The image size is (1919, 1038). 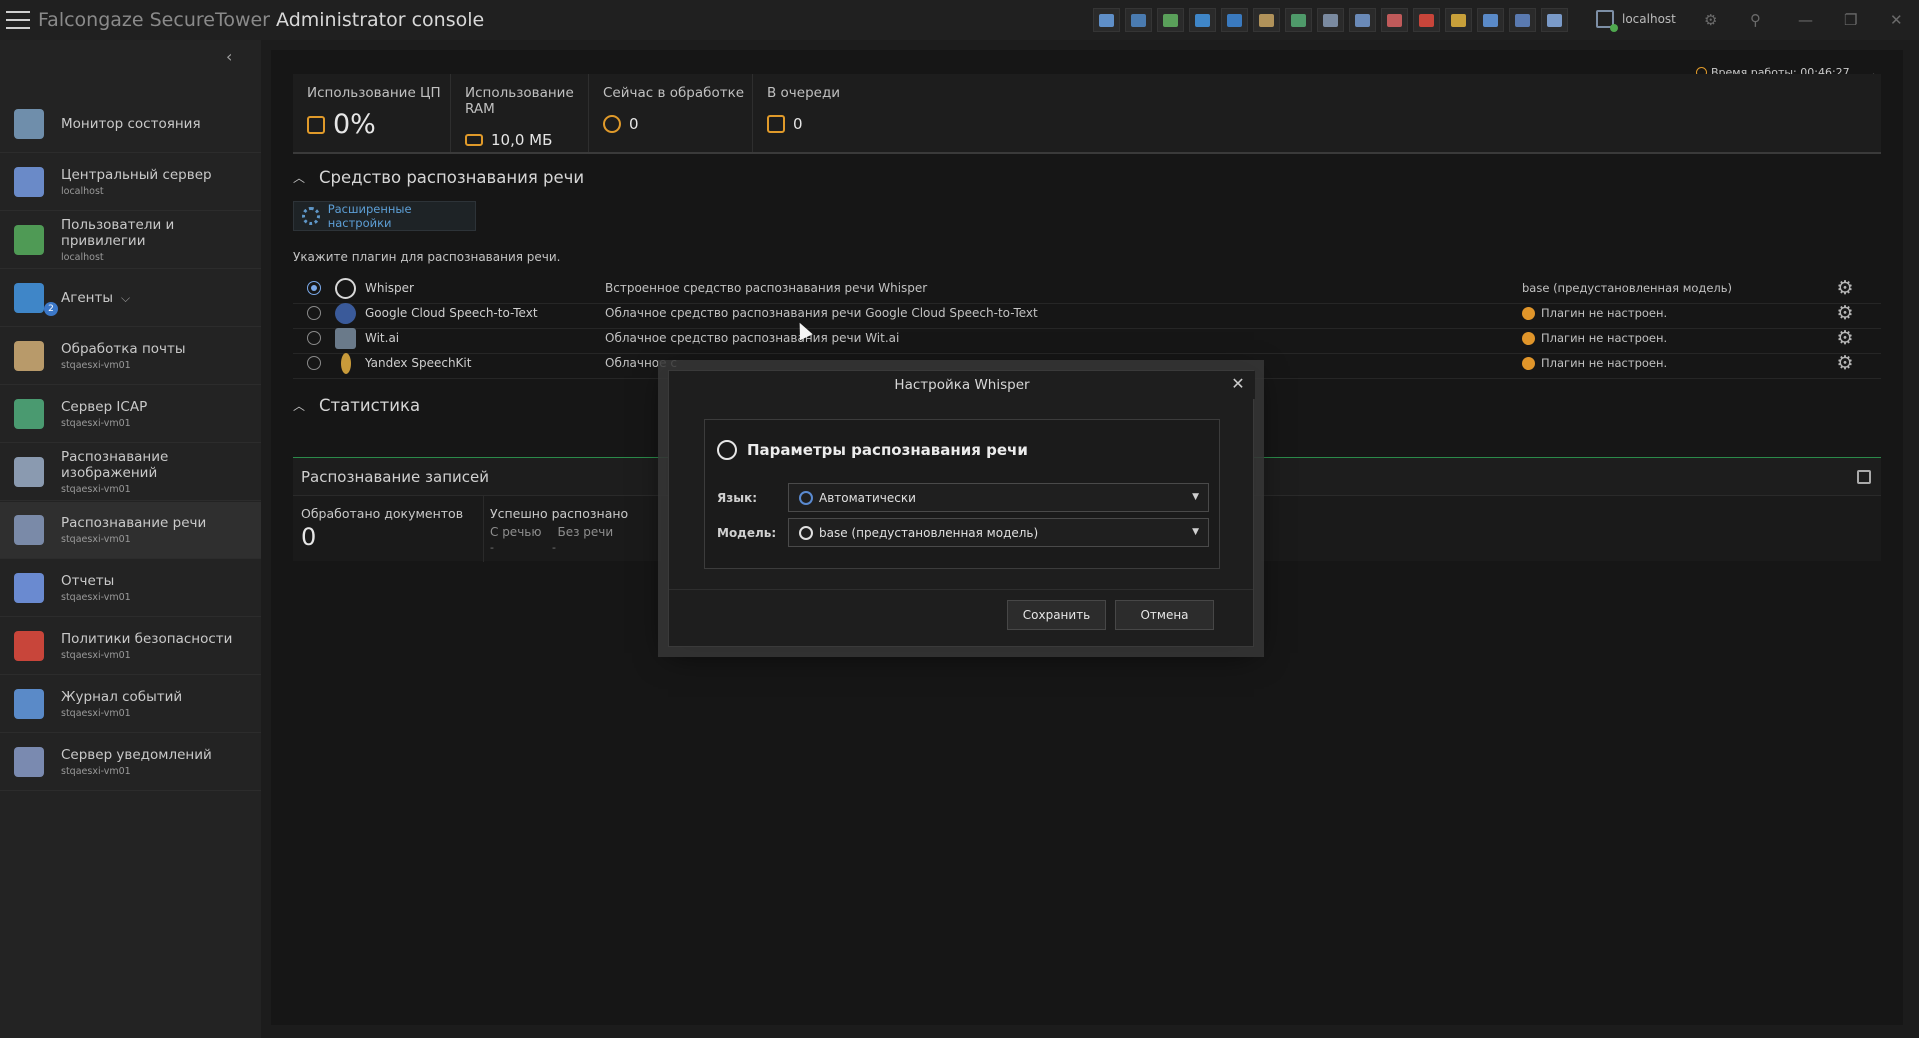 What do you see at coordinates (1896, 20) in the screenshot?
I see `close-window-icon: ✕` at bounding box center [1896, 20].